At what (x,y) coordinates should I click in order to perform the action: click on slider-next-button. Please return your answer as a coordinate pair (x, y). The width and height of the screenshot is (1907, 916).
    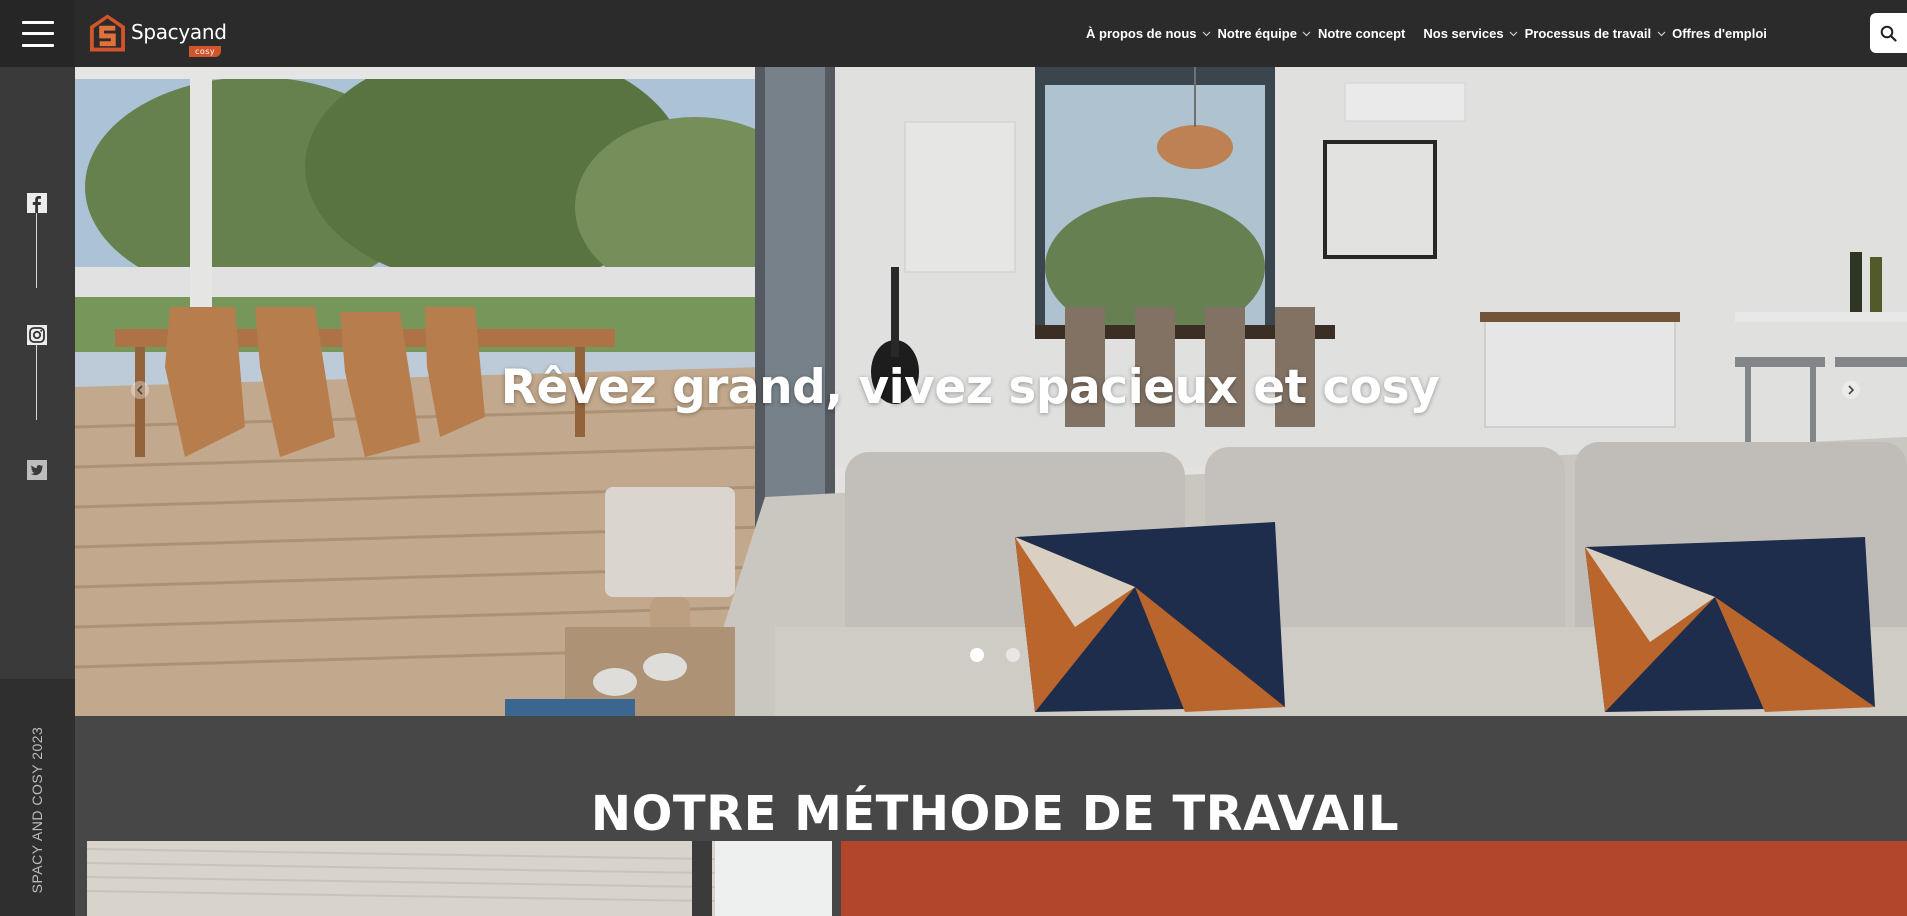
    Looking at the image, I should click on (1851, 390).